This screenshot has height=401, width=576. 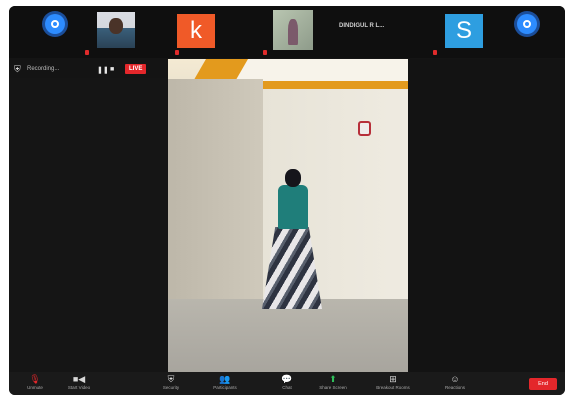 What do you see at coordinates (112, 69) in the screenshot?
I see `stop-icon: ■` at bounding box center [112, 69].